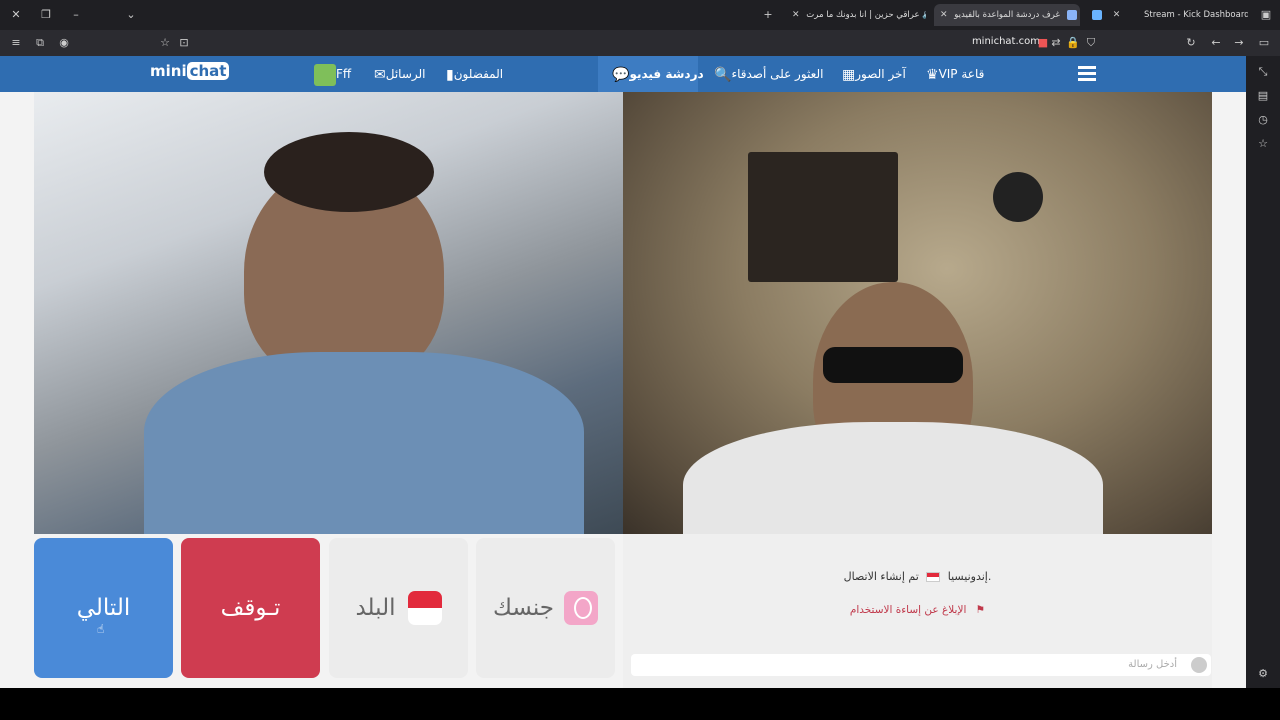  I want to click on close-window-icon: ✕, so click(16, 15).